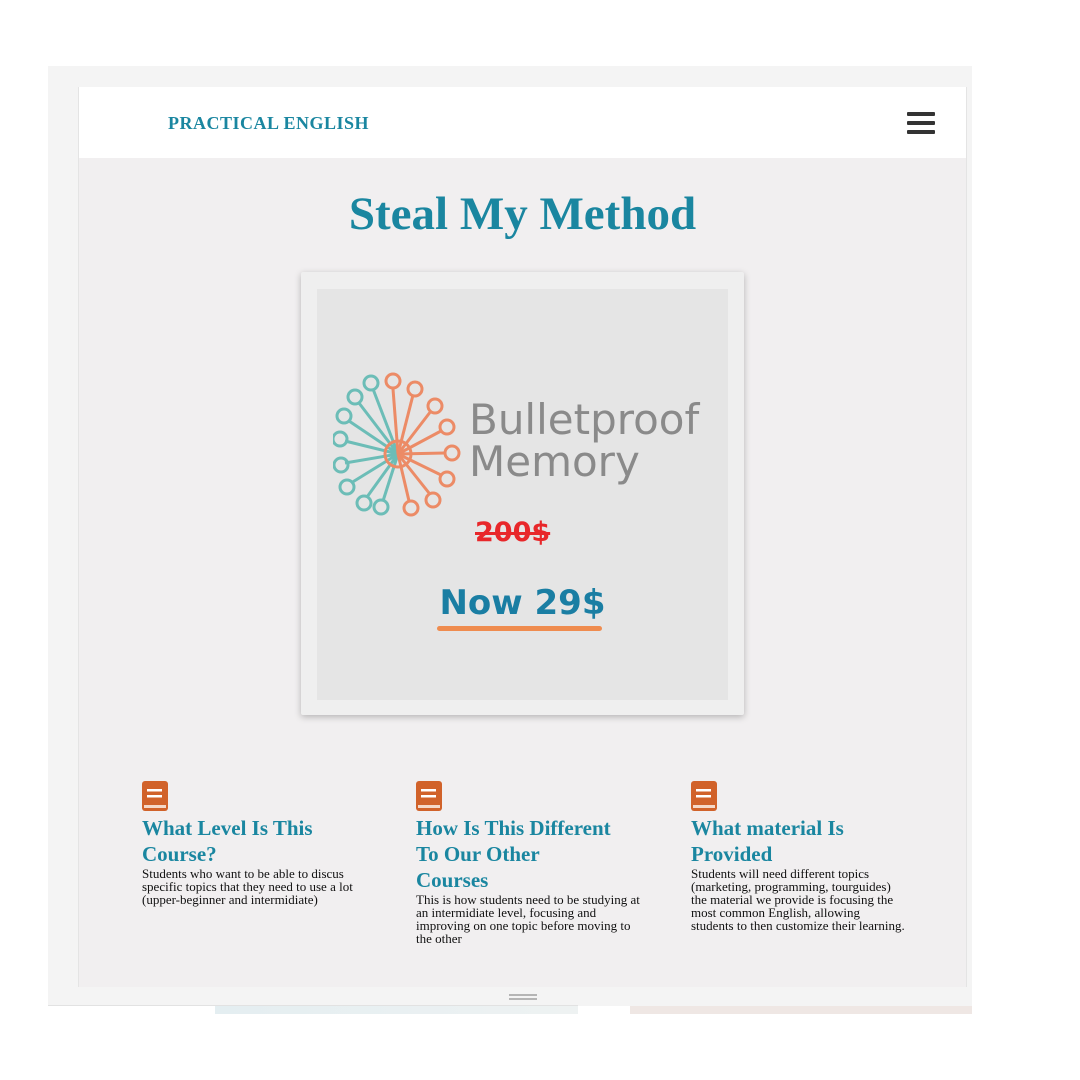 Image resolution: width=1080 pixels, height=1080 pixels. What do you see at coordinates (554, 461) in the screenshot?
I see `logo-line-2: Memory` at bounding box center [554, 461].